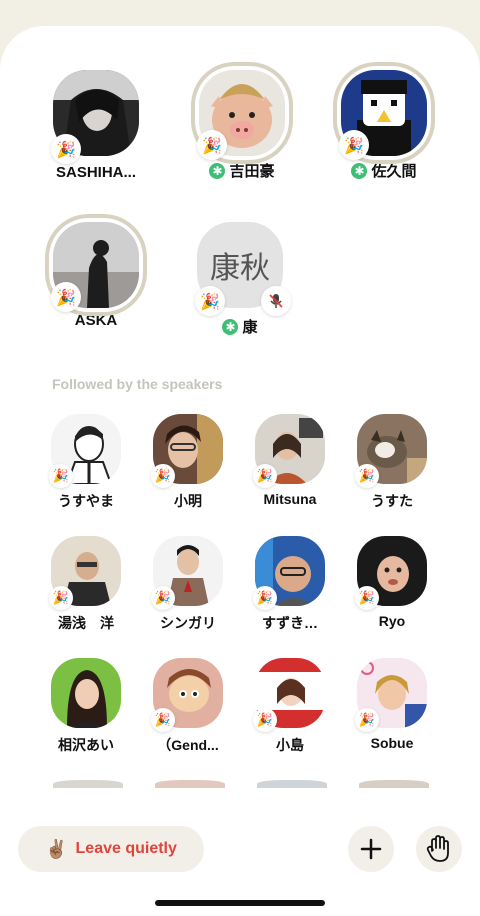 The height and width of the screenshot is (916, 480). I want to click on speaker-name: ASKA, so click(96, 320).